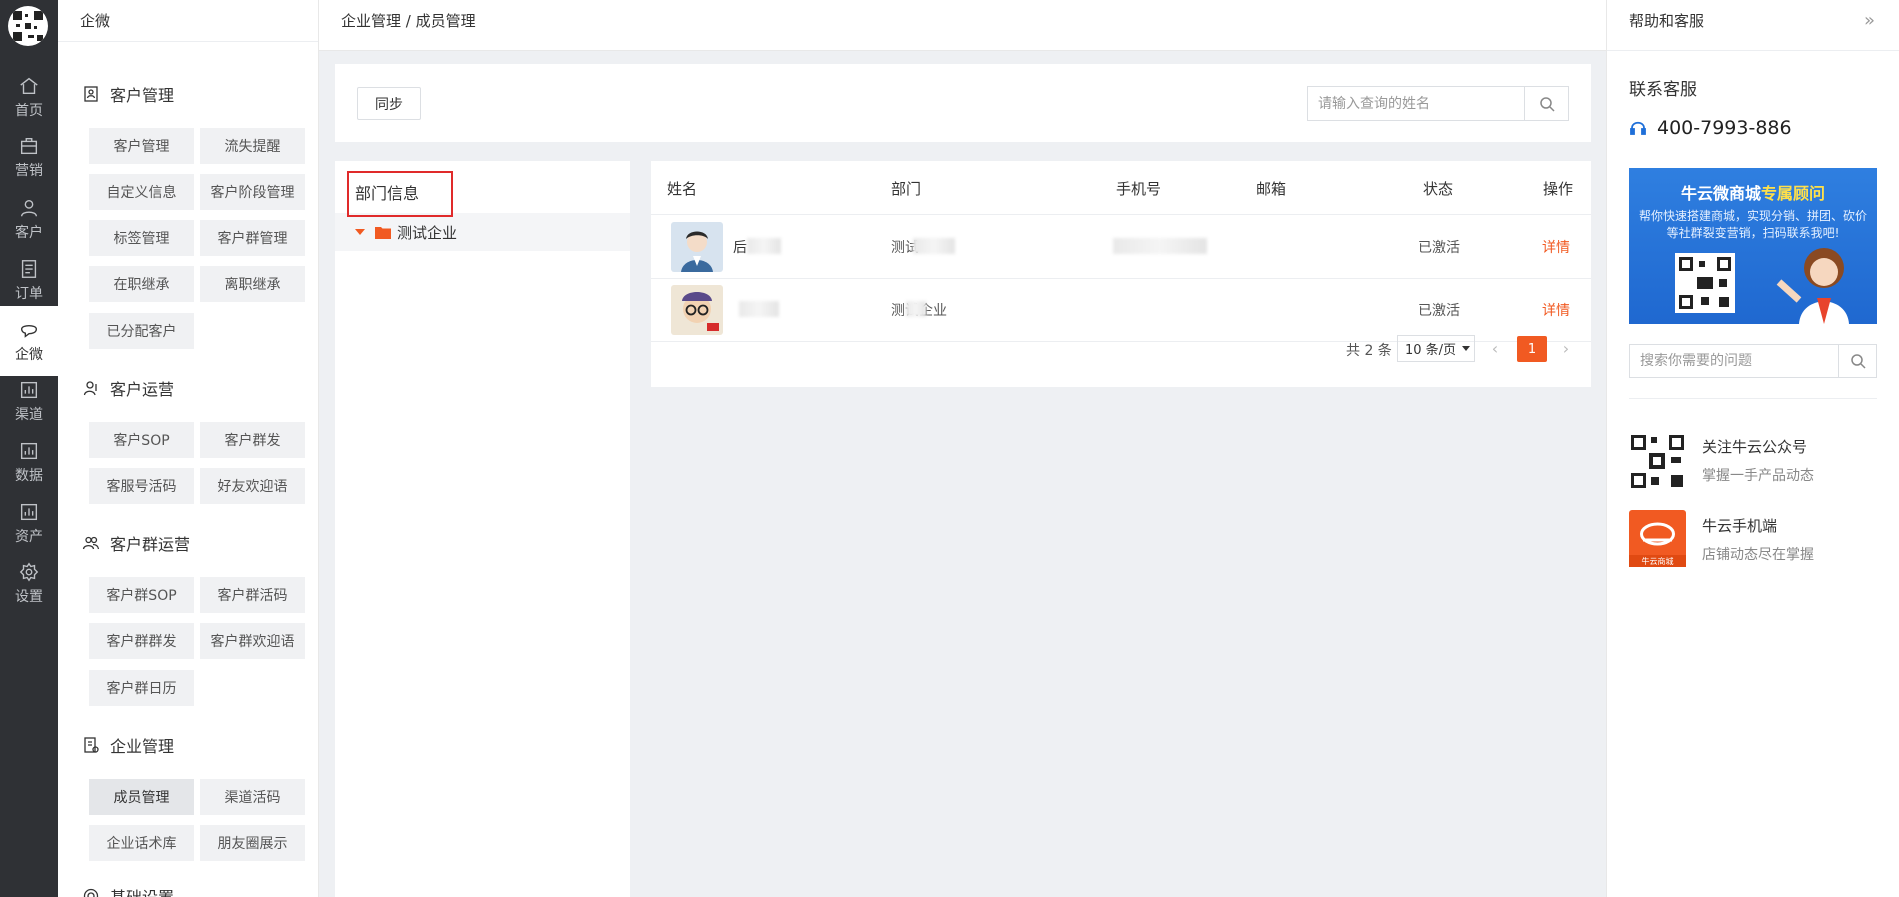 This screenshot has width=1899, height=897. I want to click on rail-item-settings: 设置, so click(29, 583).